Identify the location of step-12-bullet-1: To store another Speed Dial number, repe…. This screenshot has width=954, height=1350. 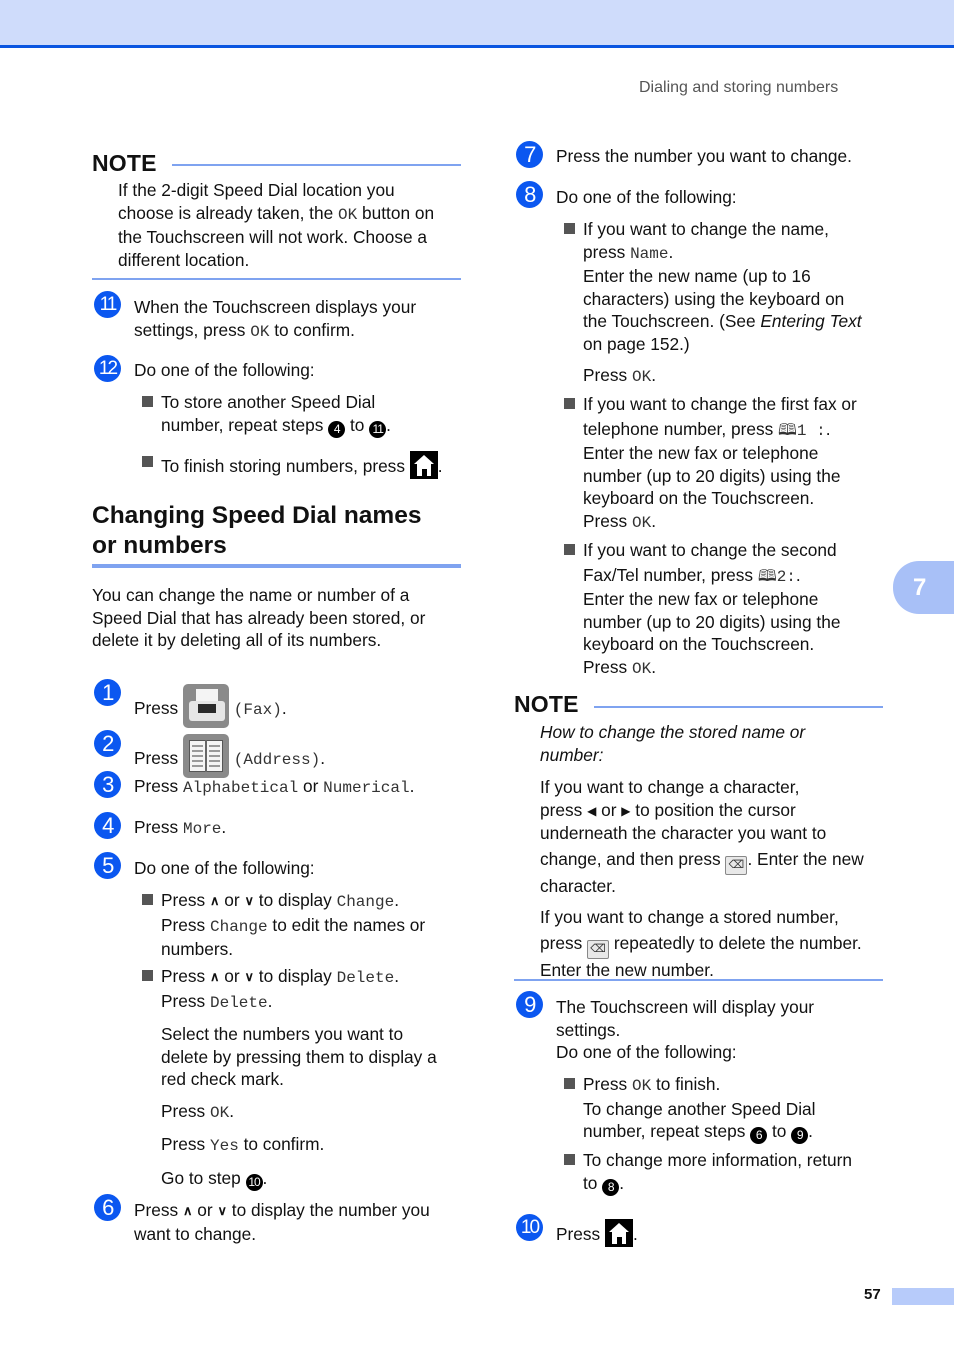
(276, 415).